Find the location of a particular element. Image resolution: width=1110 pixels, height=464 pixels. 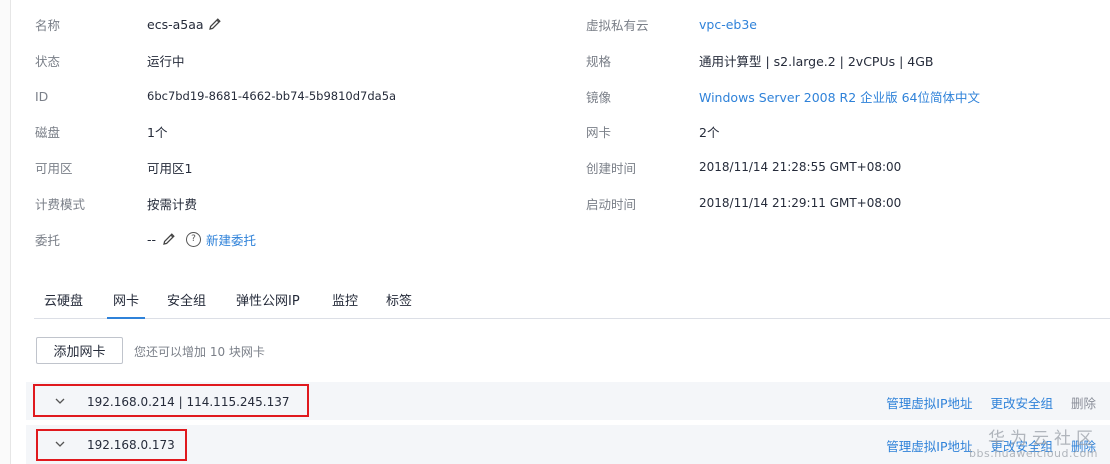

detail-value-row: 1个 is located at coordinates (157, 131).